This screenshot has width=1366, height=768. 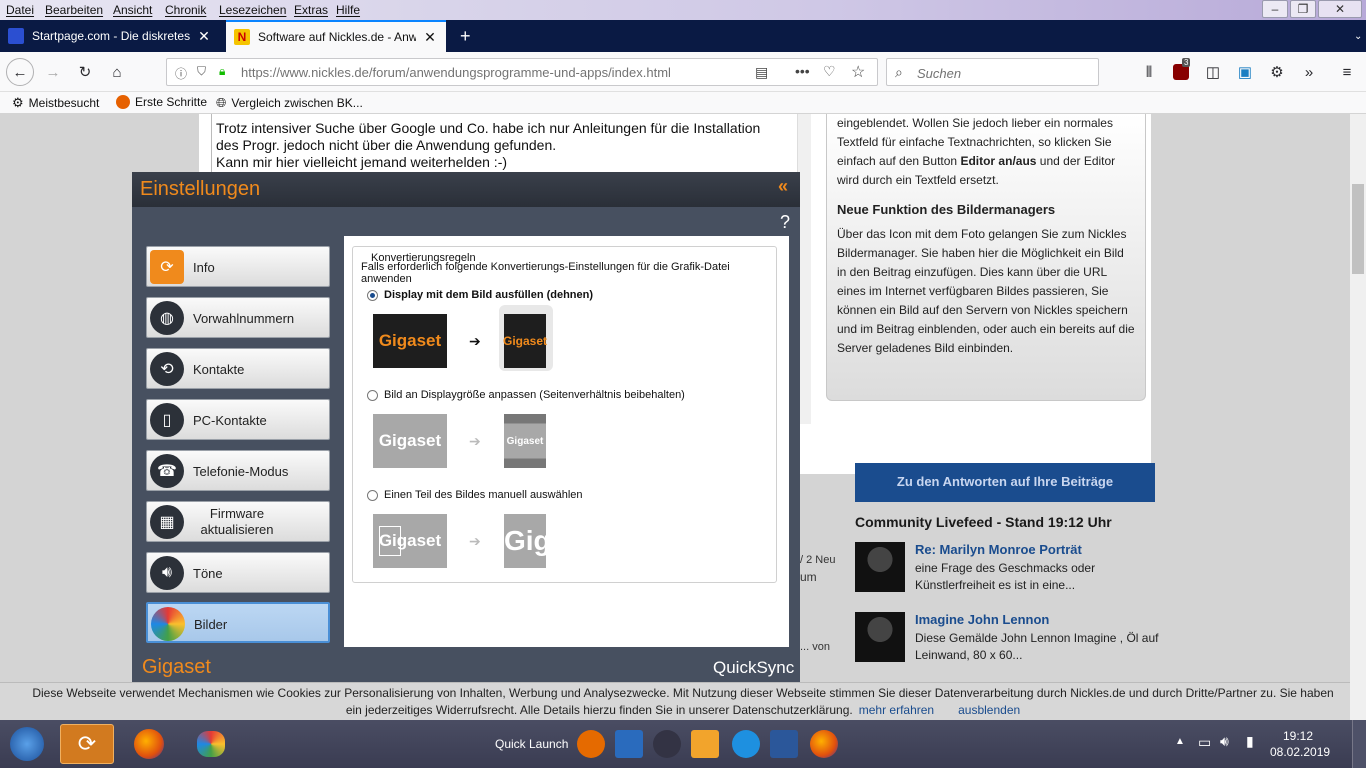 What do you see at coordinates (204, 267) in the screenshot?
I see `nav-label: Info` at bounding box center [204, 267].